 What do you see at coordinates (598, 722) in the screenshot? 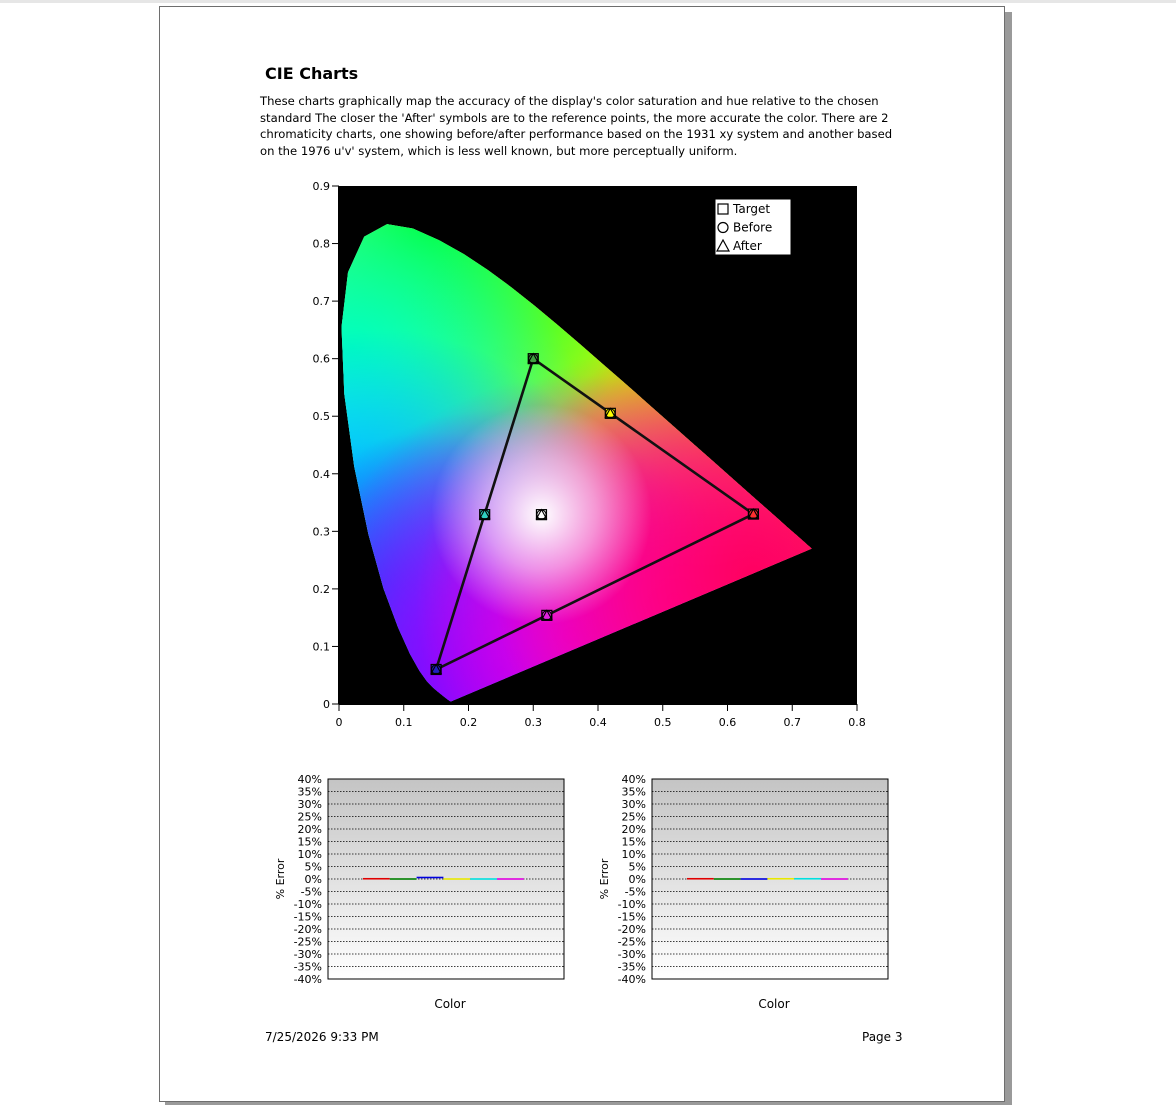
I see `x-tick-label: 0.4` at bounding box center [598, 722].